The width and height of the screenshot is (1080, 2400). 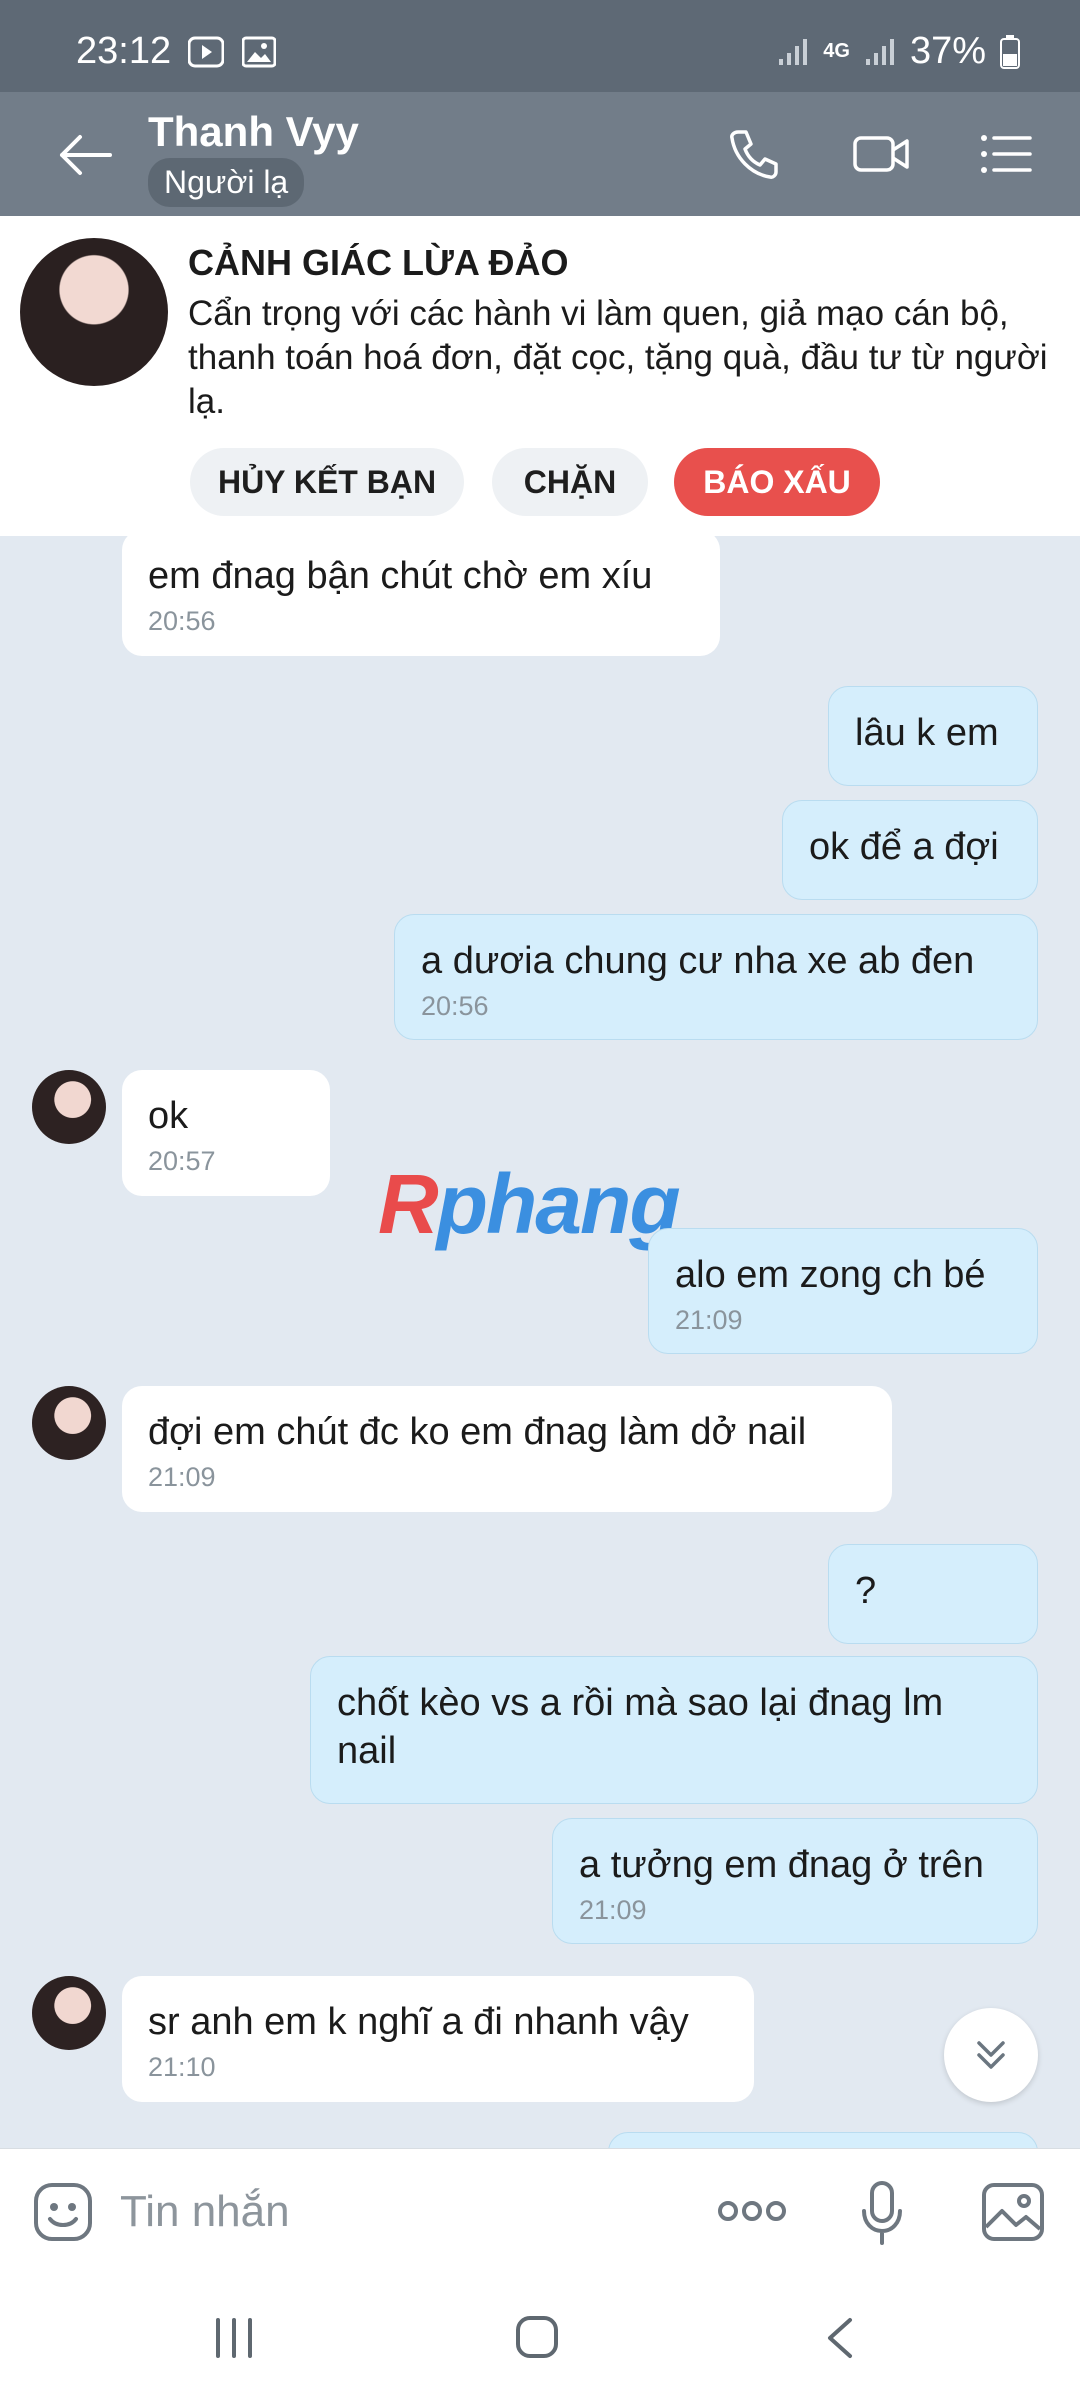 I want to click on message-incoming: sr anh em k nghĩ a đi nhanh vậy 21:10, so click(x=438, y=2039).